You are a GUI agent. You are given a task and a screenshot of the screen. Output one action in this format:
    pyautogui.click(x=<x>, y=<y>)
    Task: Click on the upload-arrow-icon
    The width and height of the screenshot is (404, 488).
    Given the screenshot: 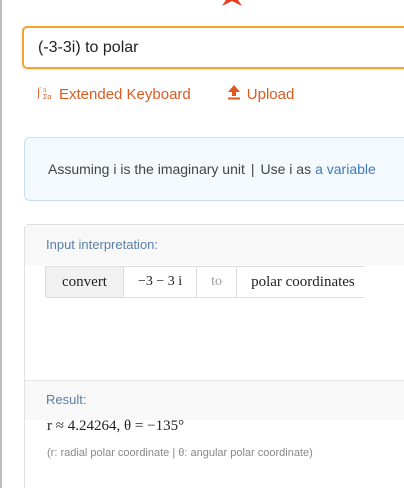 What is the action you would take?
    pyautogui.click(x=234, y=94)
    